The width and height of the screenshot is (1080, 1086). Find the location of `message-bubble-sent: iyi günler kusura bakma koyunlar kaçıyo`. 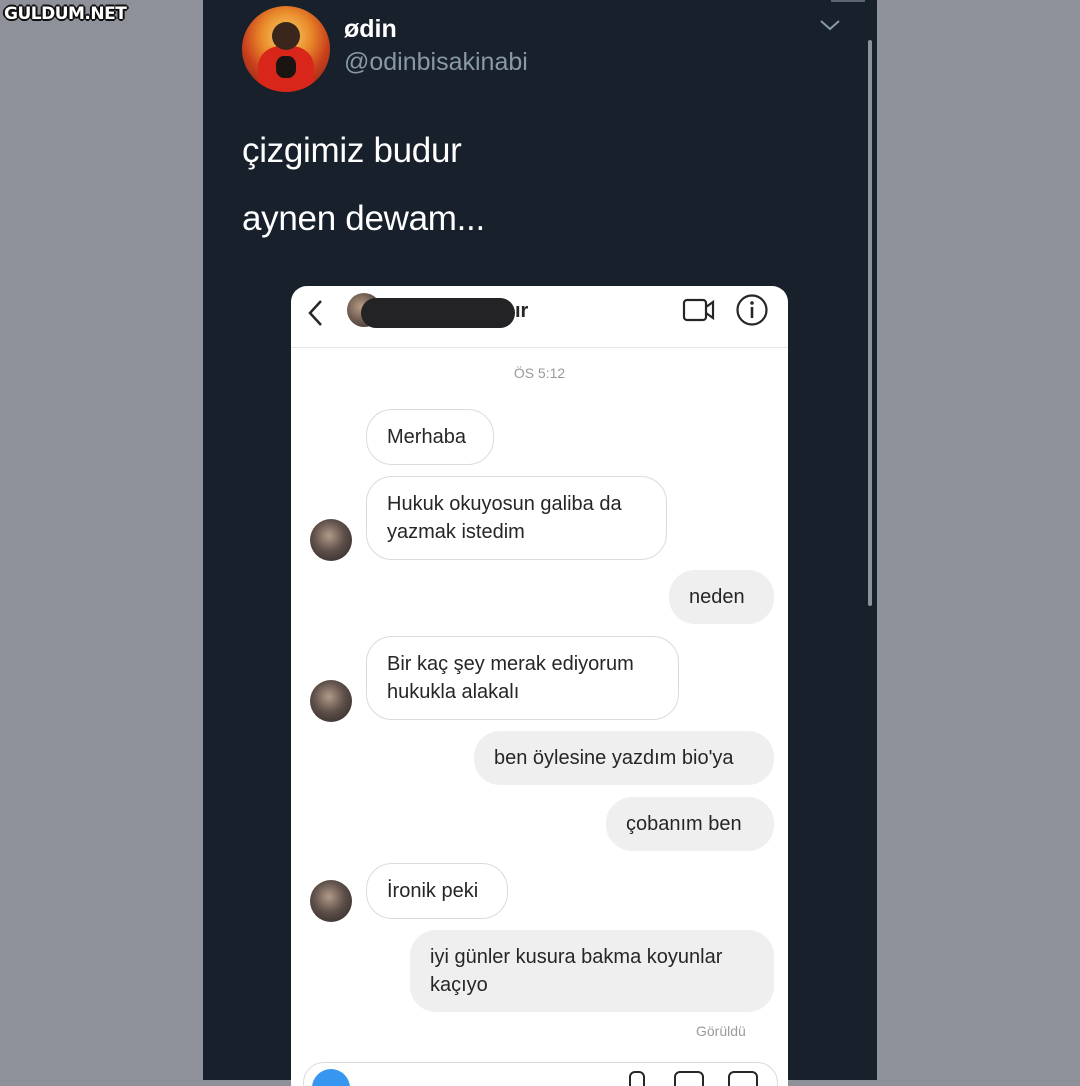

message-bubble-sent: iyi günler kusura bakma koyunlar kaçıyo is located at coordinates (592, 971).